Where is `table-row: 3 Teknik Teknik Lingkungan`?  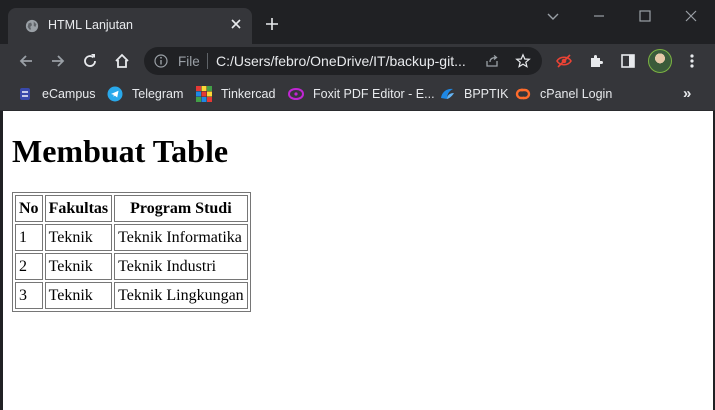
table-row: 3 Teknik Teknik Lingkungan is located at coordinates (131, 295).